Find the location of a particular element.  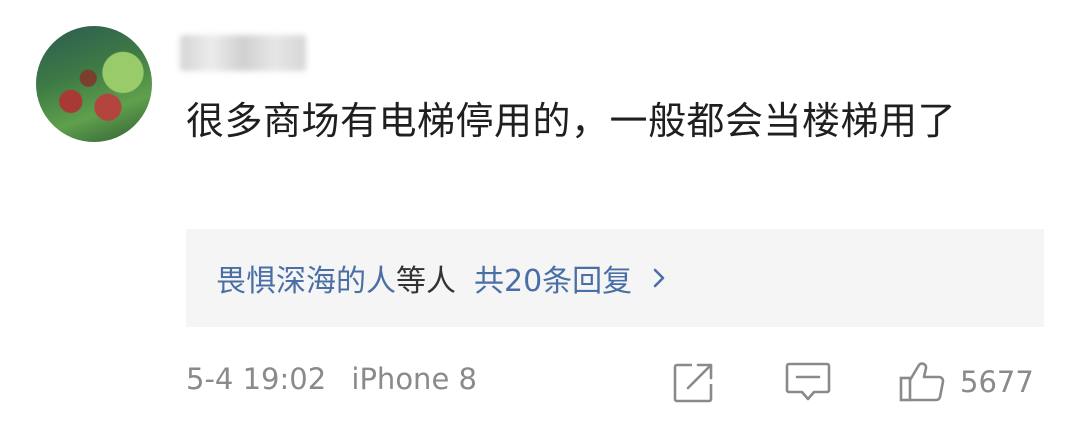

like-button: 5677 is located at coordinates (966, 382).